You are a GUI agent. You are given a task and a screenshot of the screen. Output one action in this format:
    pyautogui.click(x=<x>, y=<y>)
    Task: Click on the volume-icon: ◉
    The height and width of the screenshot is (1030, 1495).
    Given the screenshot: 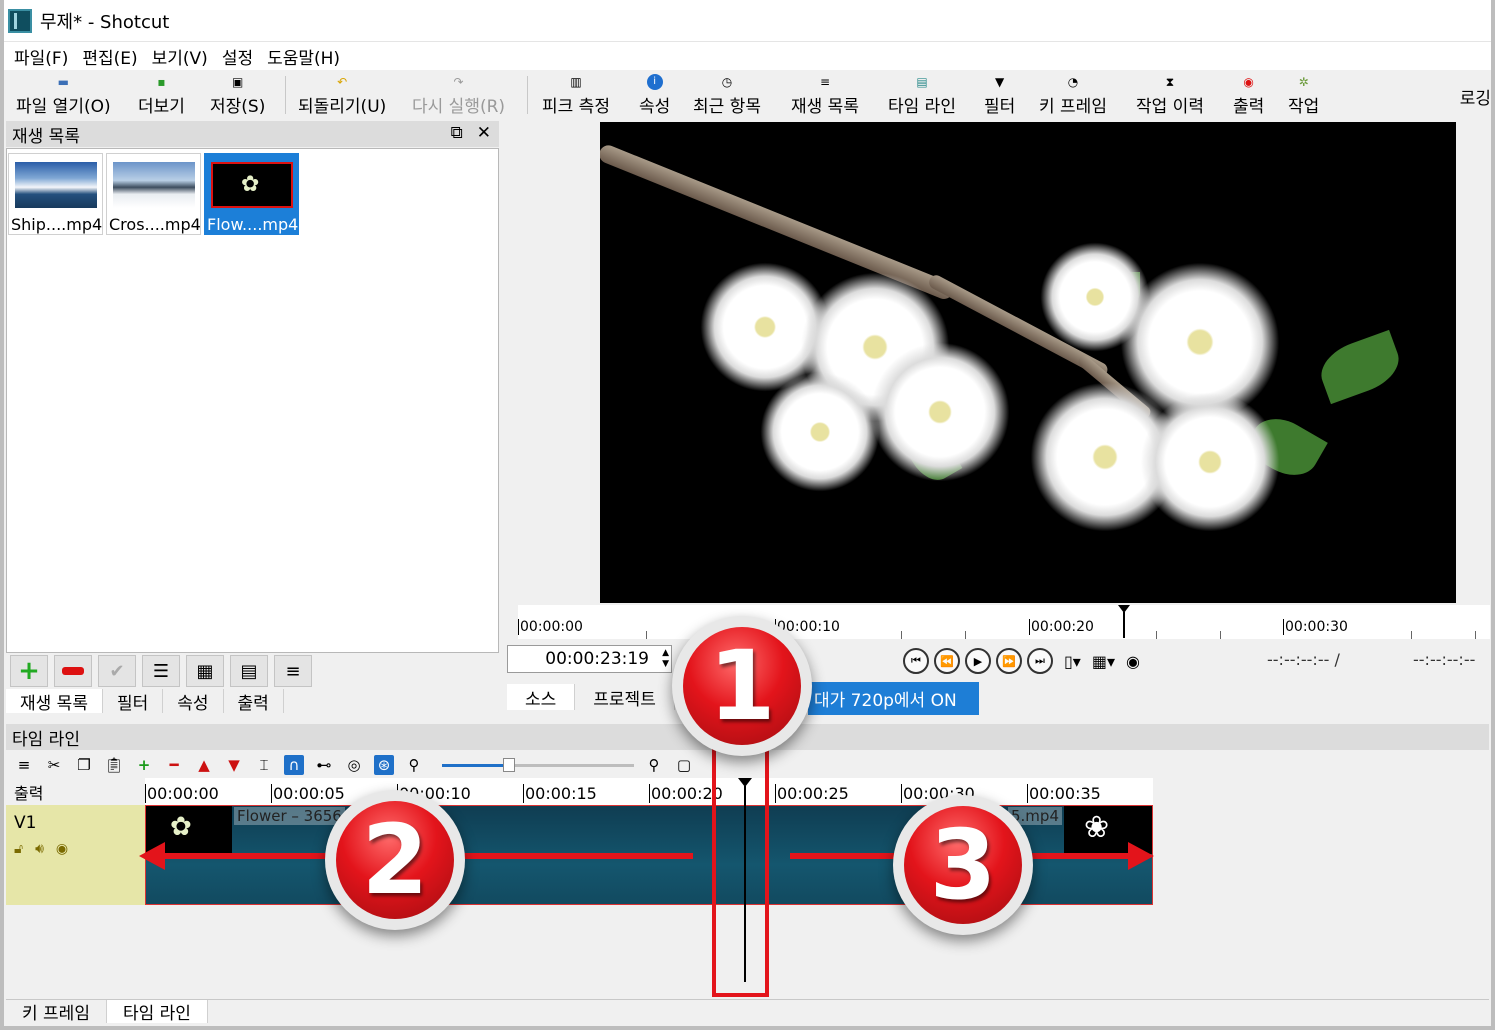 What is the action you would take?
    pyautogui.click(x=1133, y=661)
    